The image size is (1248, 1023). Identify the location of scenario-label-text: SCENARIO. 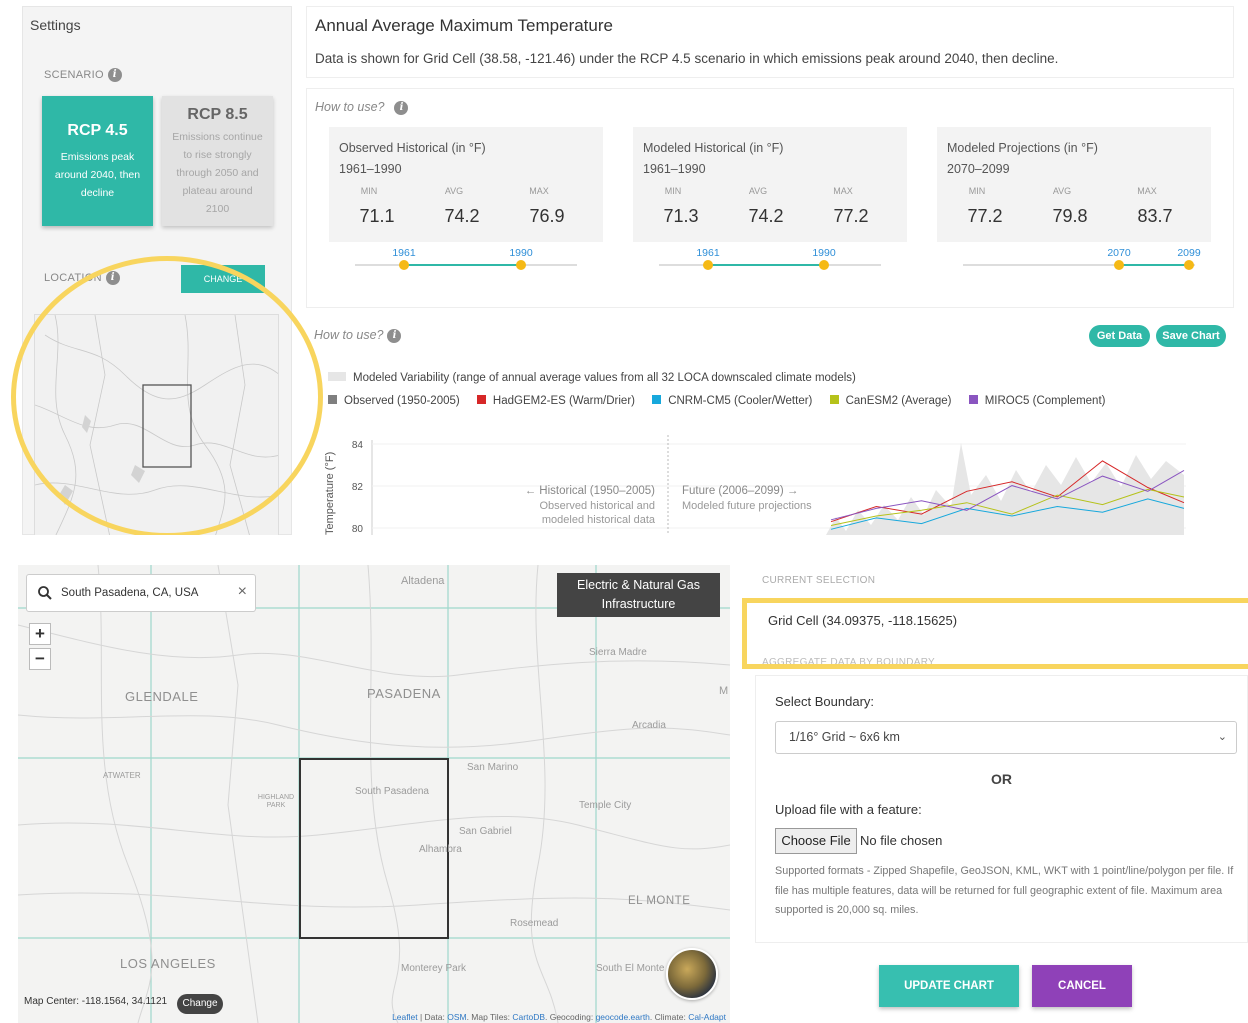
(74, 74).